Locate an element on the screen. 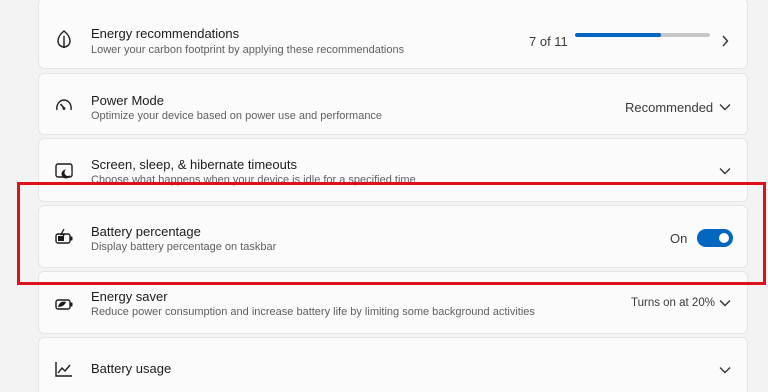  gauge-icon is located at coordinates (64, 106).